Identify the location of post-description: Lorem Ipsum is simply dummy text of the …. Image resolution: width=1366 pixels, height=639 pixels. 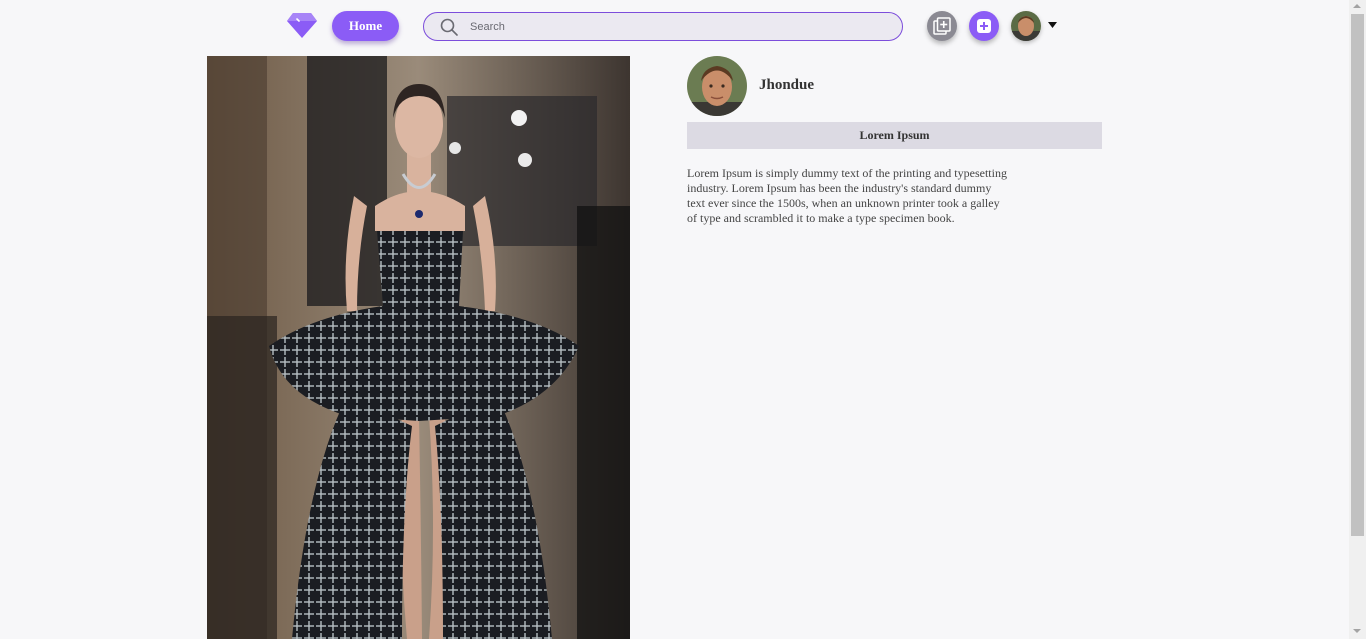
(847, 195).